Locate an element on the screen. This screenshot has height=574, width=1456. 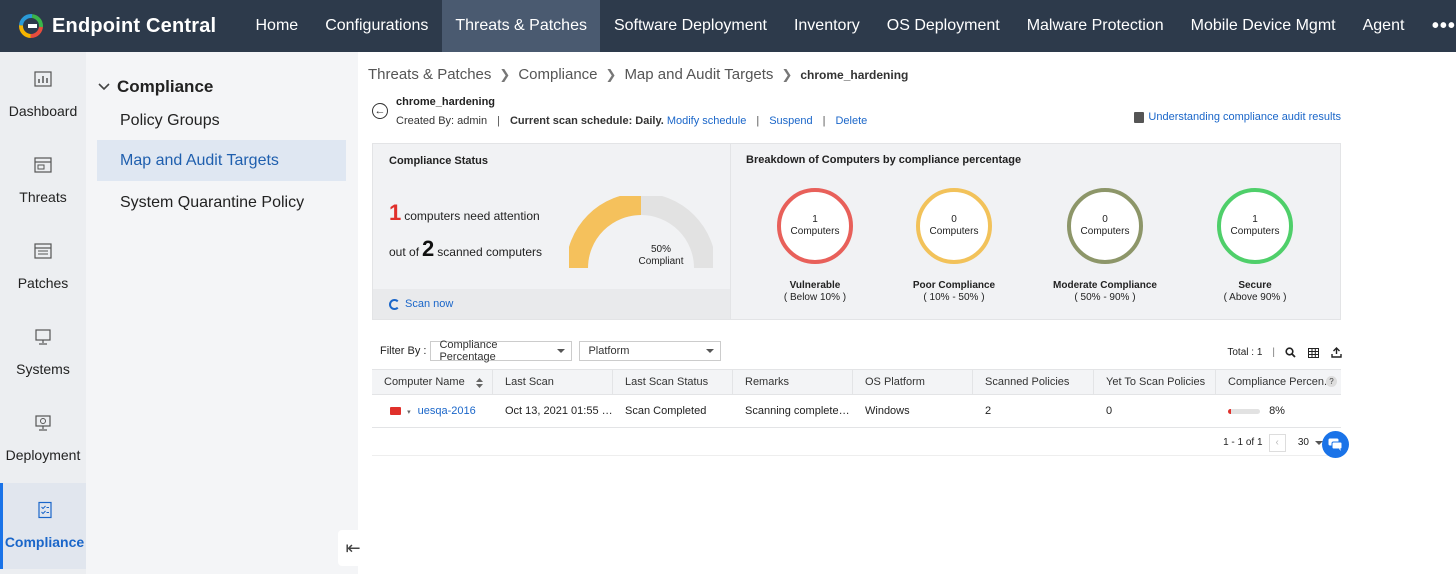
col-compliance-percentage: Compliance Percen... ? is located at coordinates (1278, 382).